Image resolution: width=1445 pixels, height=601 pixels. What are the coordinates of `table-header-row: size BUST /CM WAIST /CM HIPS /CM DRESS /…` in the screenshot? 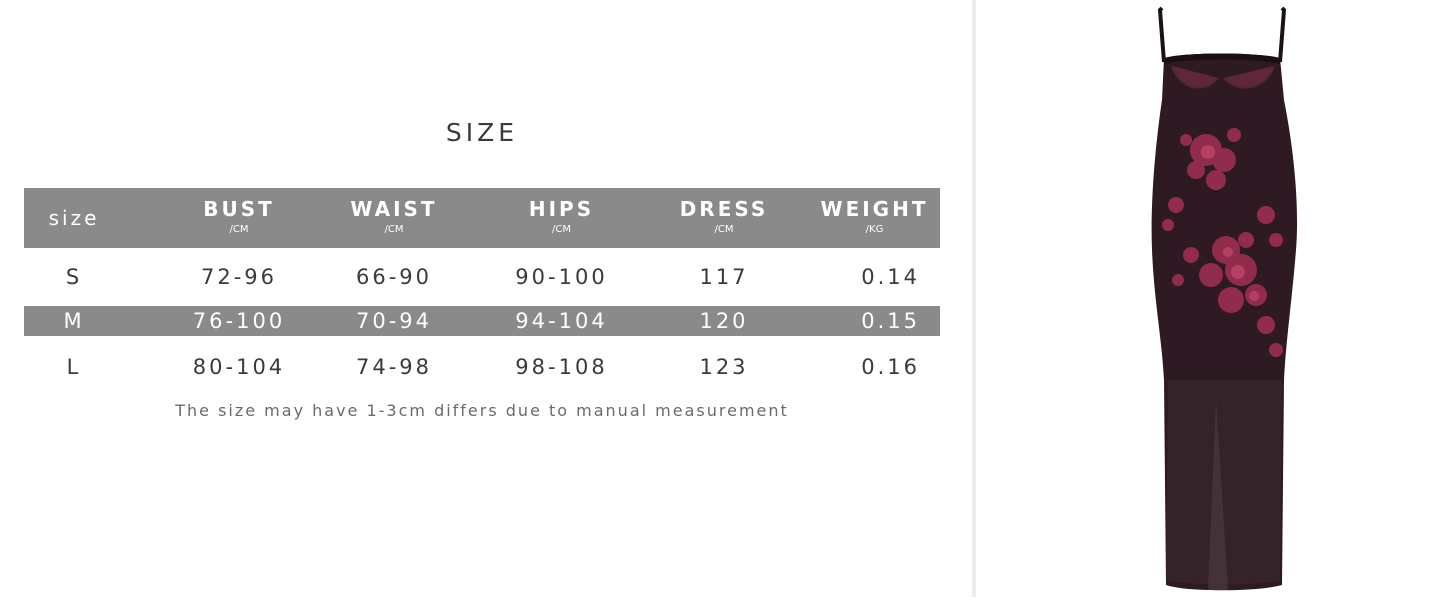 It's located at (482, 218).